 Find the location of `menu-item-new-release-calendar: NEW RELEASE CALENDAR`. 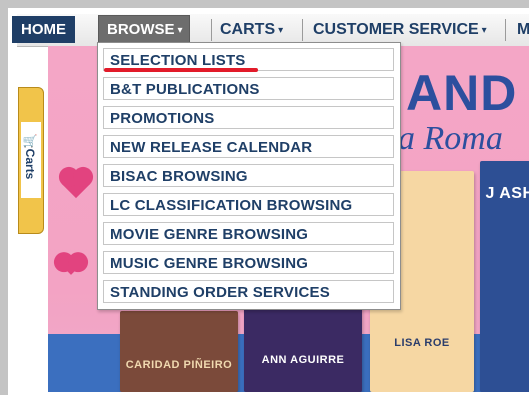

menu-item-new-release-calendar: NEW RELEASE CALENDAR is located at coordinates (248, 146).